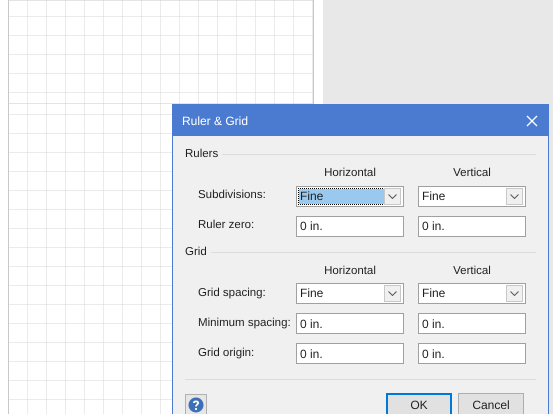 The width and height of the screenshot is (553, 414). I want to click on field-label: Grid origin:, so click(226, 353).